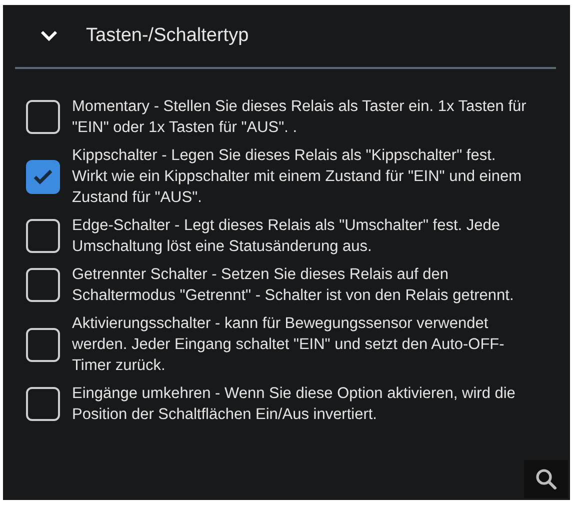  What do you see at coordinates (167, 36) in the screenshot?
I see `section-title: Tasten-/Schaltertyp` at bounding box center [167, 36].